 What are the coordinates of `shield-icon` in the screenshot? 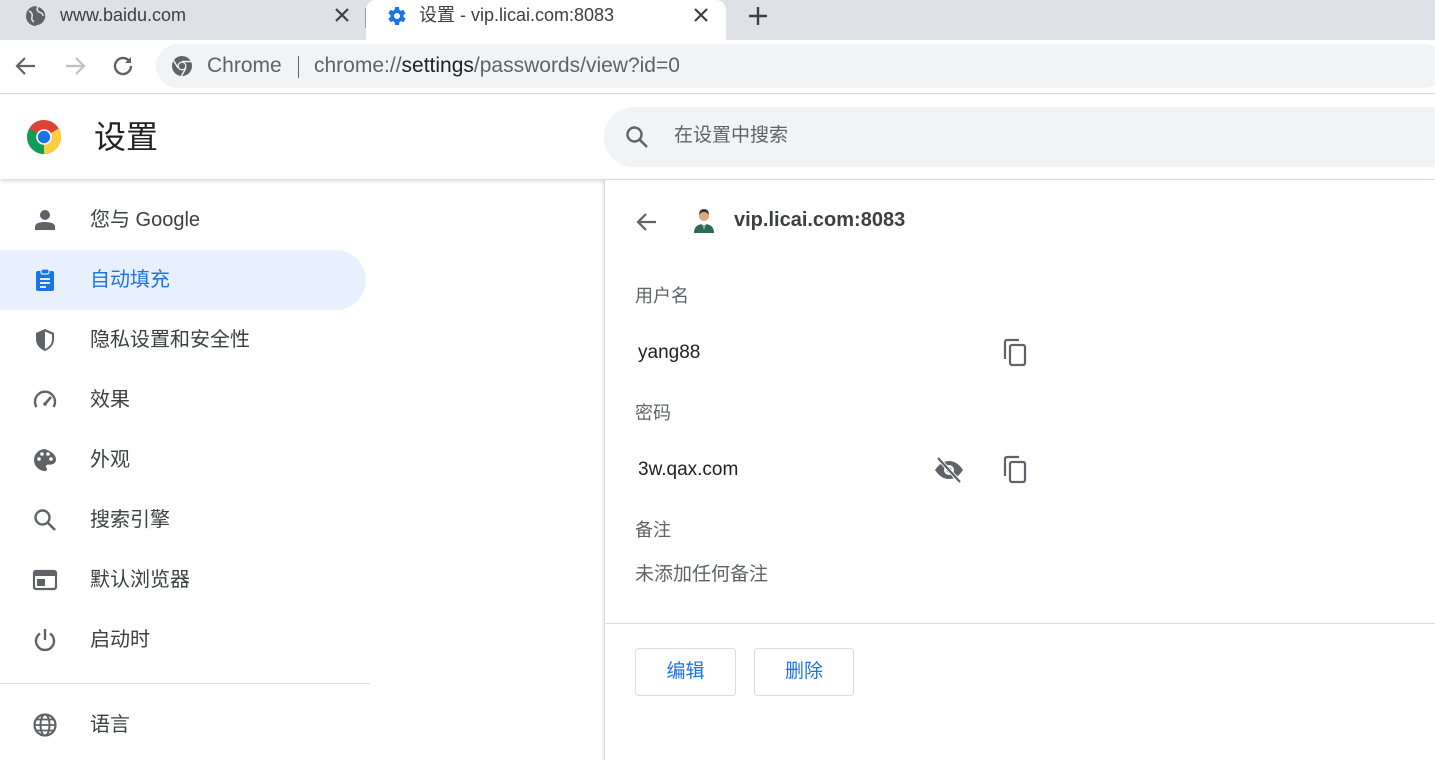 It's located at (45, 340).